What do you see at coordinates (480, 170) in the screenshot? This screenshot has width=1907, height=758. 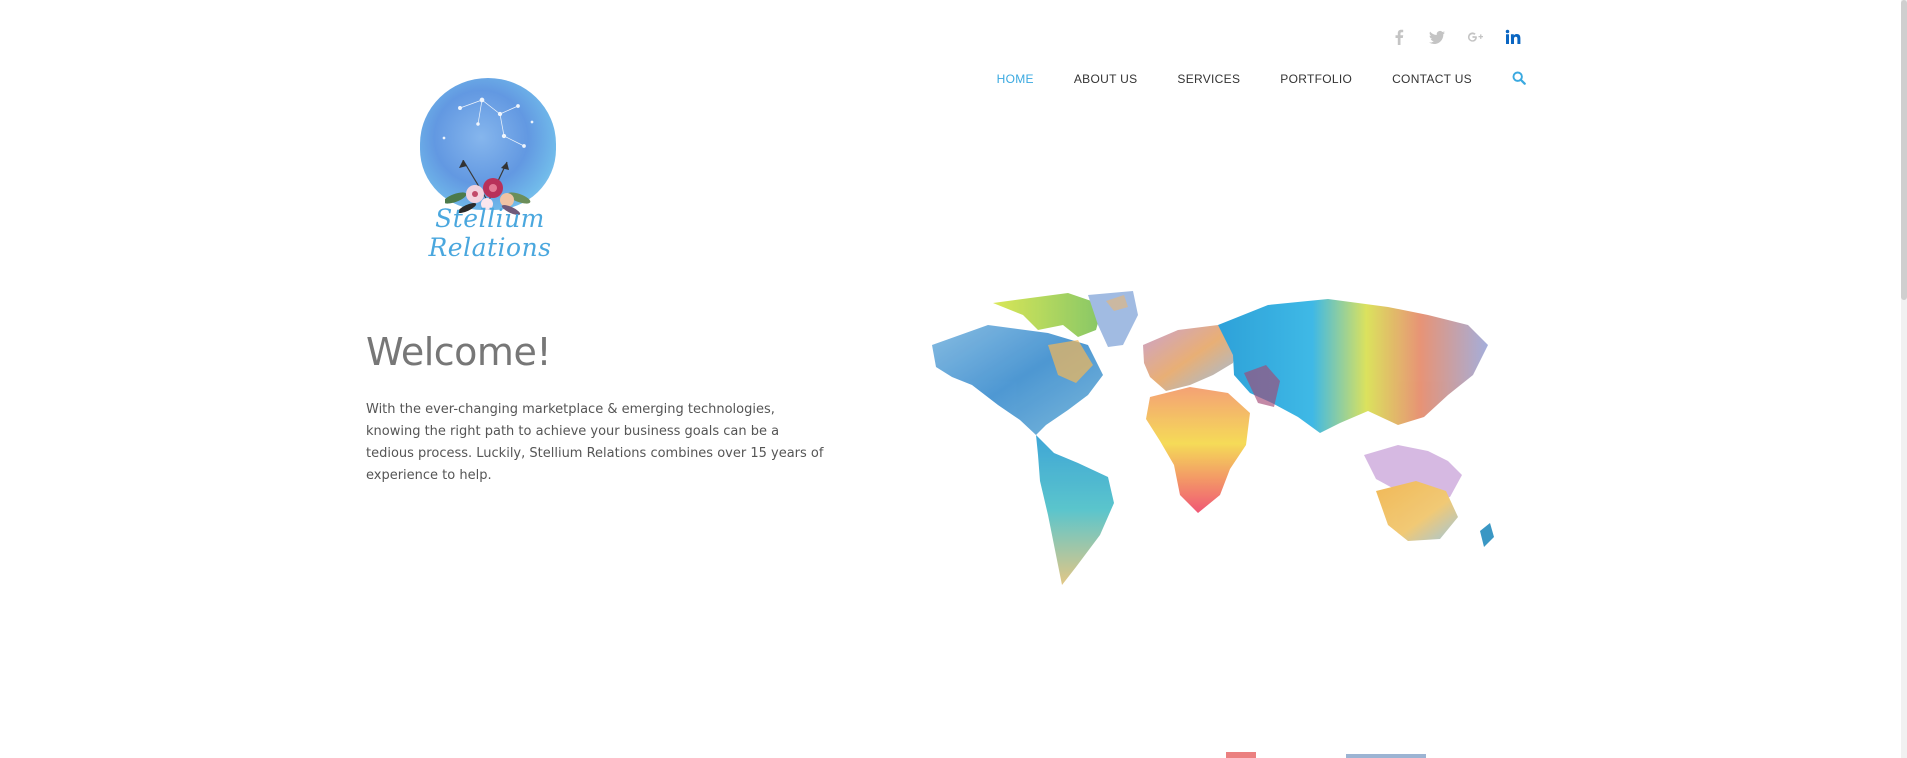 I see `site-logo: Stellium Relations` at bounding box center [480, 170].